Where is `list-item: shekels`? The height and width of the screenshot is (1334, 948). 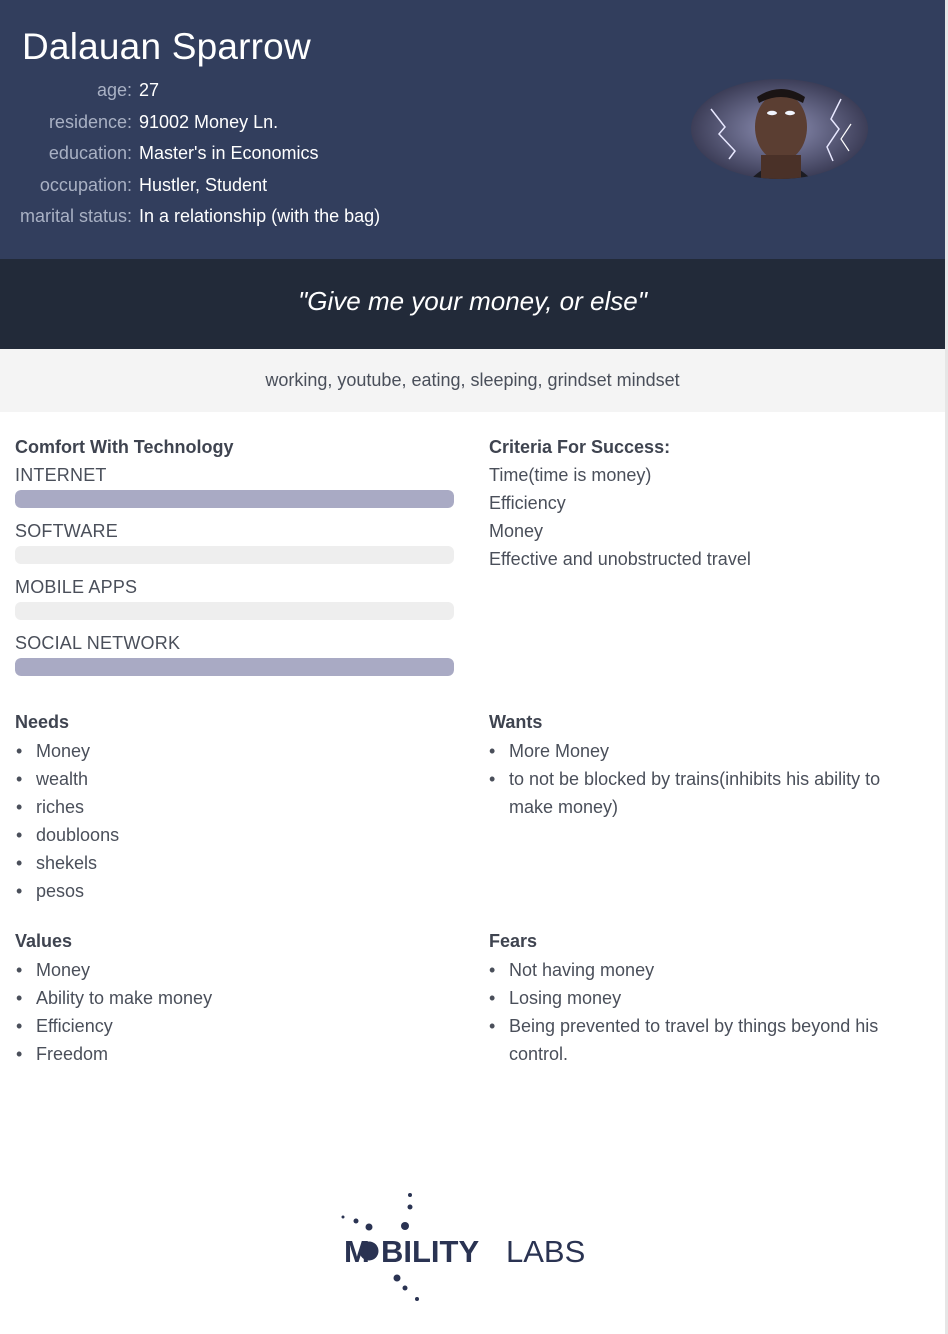 list-item: shekels is located at coordinates (231, 863).